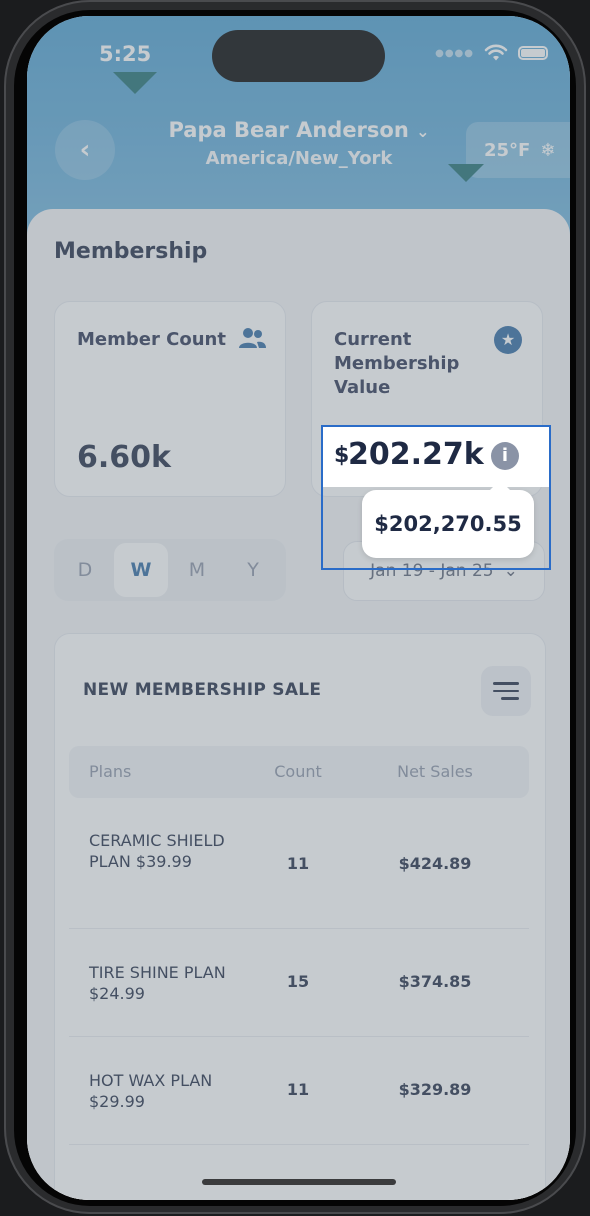  I want to click on focus-highlight, so click(436, 497).